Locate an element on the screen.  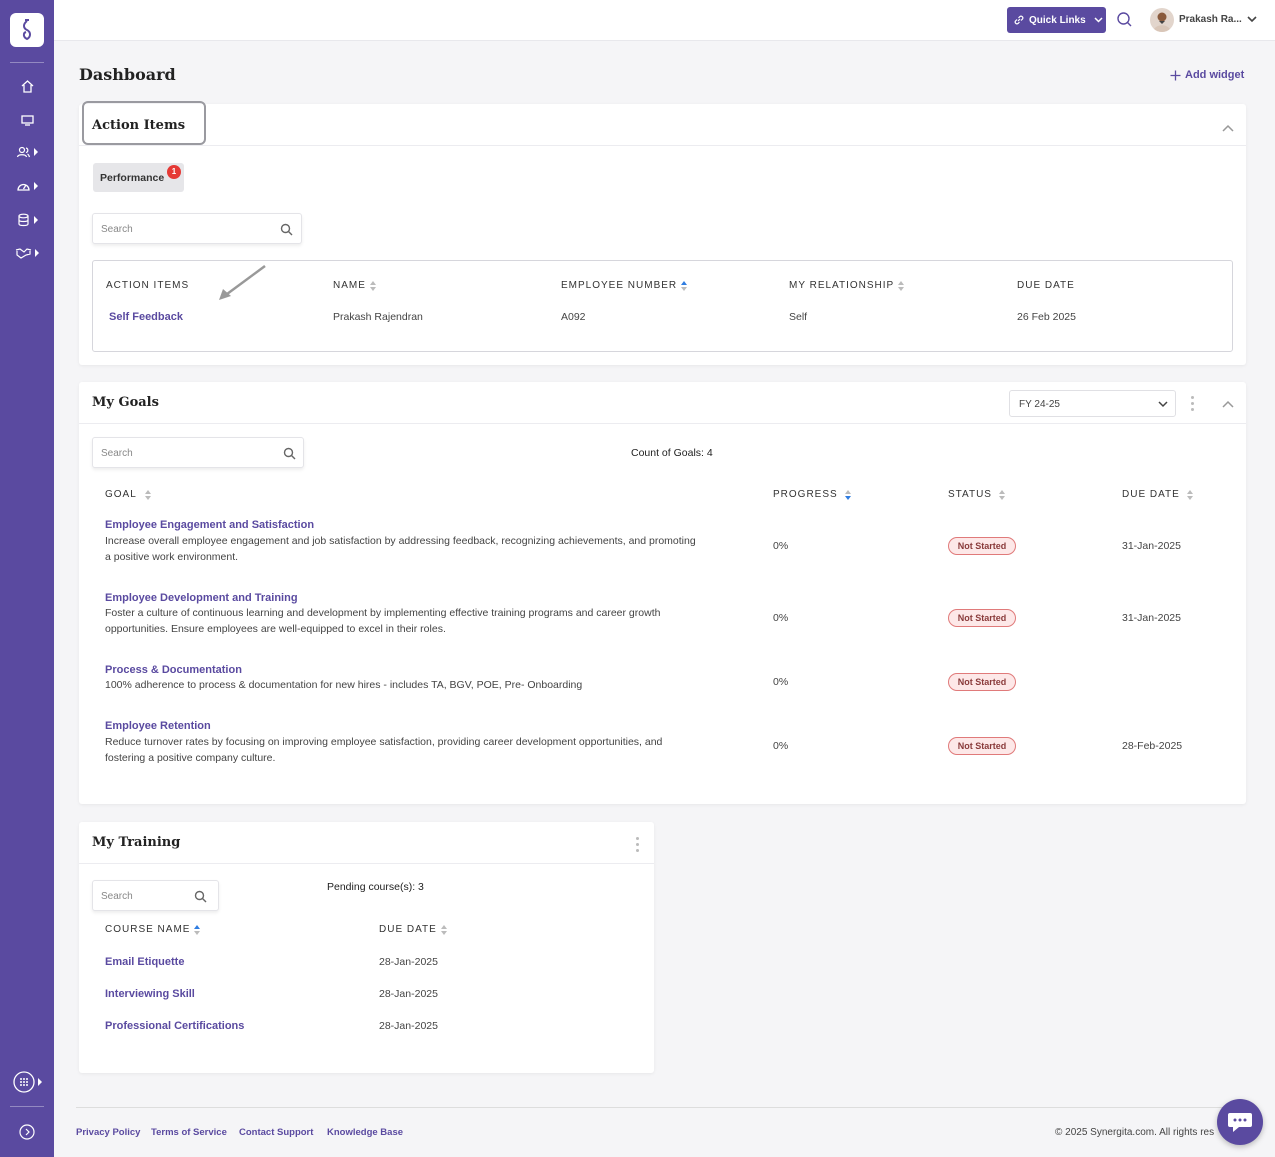
course-link: Interviewing Skill is located at coordinates (150, 994).